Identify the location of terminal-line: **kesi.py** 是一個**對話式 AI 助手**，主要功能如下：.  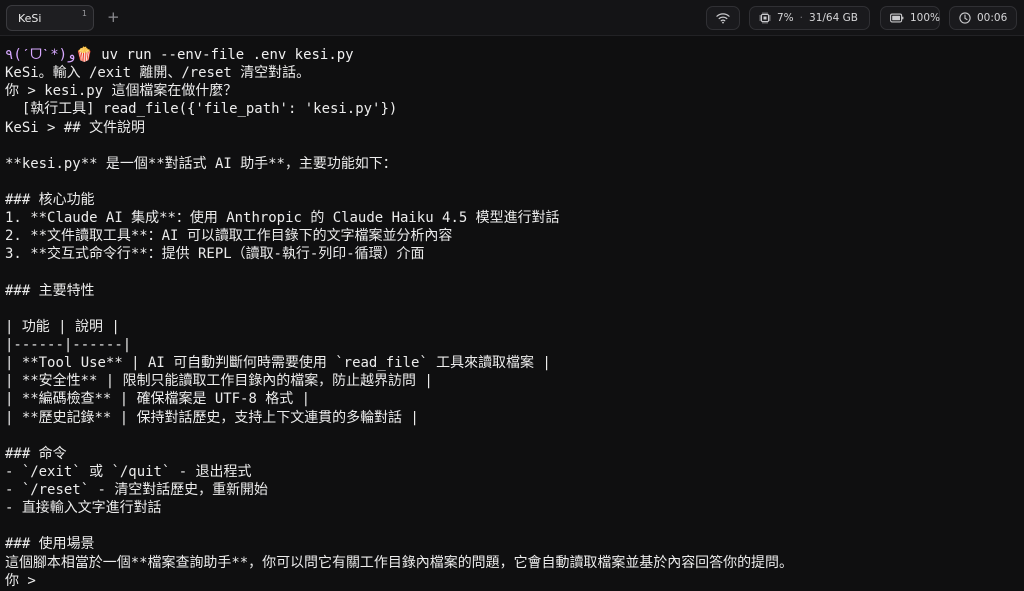
(201, 163).